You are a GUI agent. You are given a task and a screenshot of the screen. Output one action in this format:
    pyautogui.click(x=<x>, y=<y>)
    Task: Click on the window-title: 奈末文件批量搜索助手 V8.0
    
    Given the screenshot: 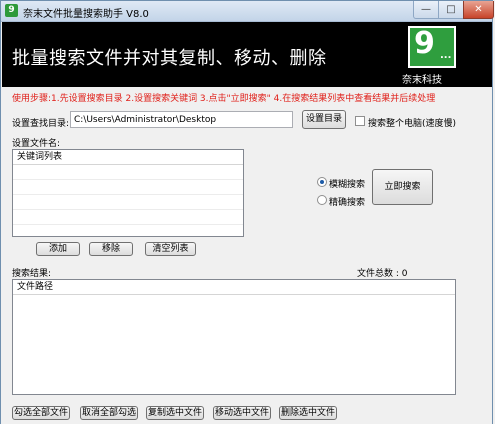 What is the action you would take?
    pyautogui.click(x=86, y=14)
    